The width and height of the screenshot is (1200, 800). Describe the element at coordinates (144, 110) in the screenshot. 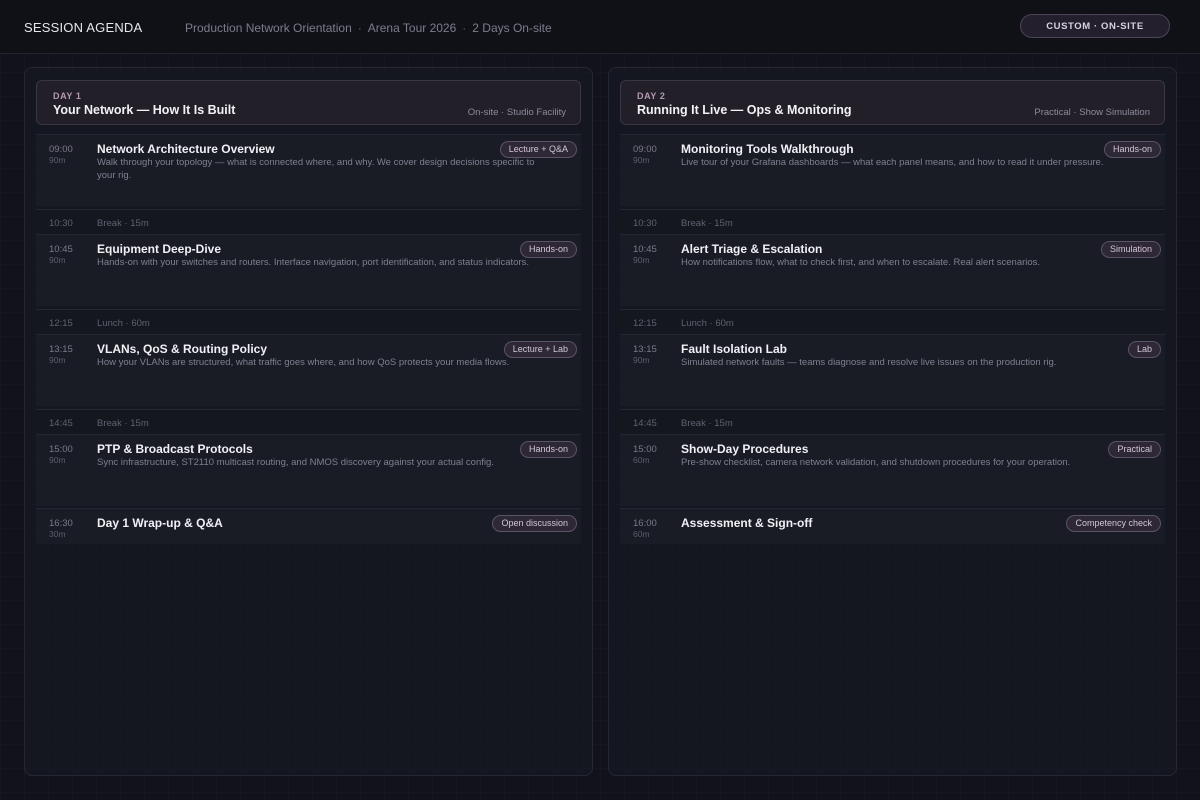

I see `day-title: Your Network — How It Is Built` at that location.